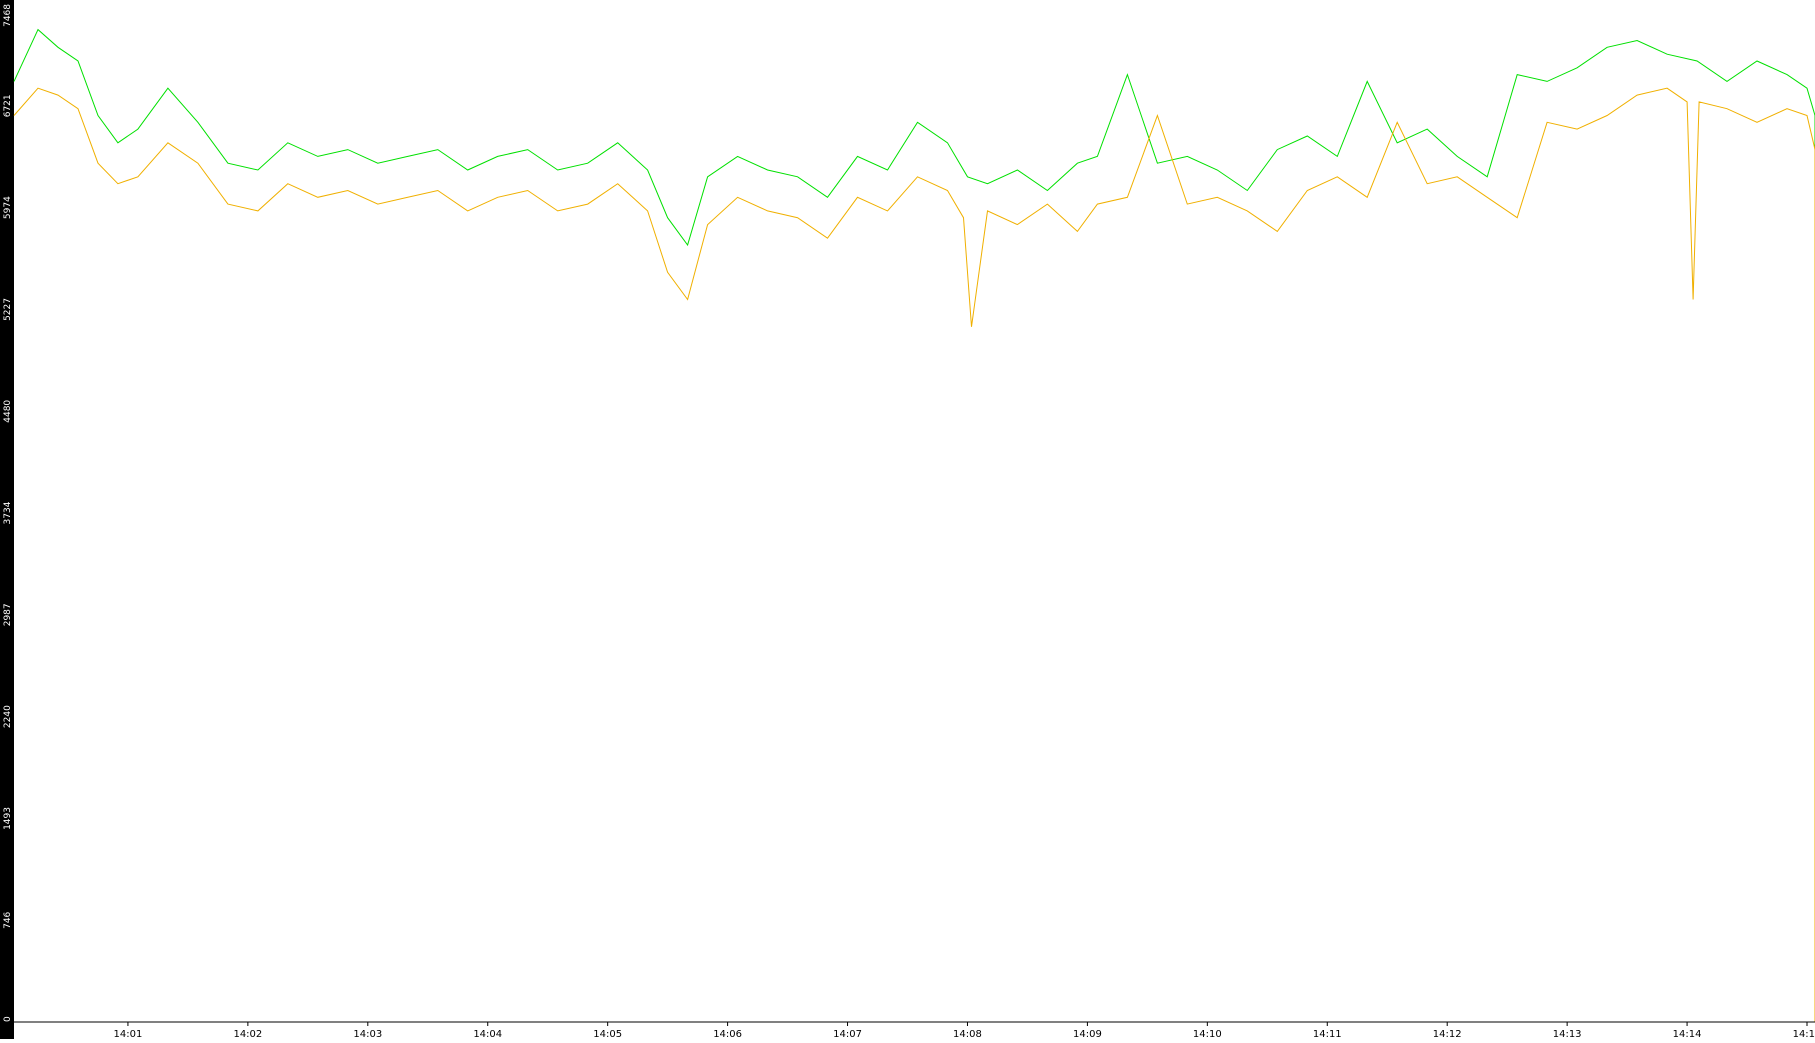 The height and width of the screenshot is (1043, 1815). Describe the element at coordinates (8, 411) in the screenshot. I see `y-tick-label: 4480` at that location.